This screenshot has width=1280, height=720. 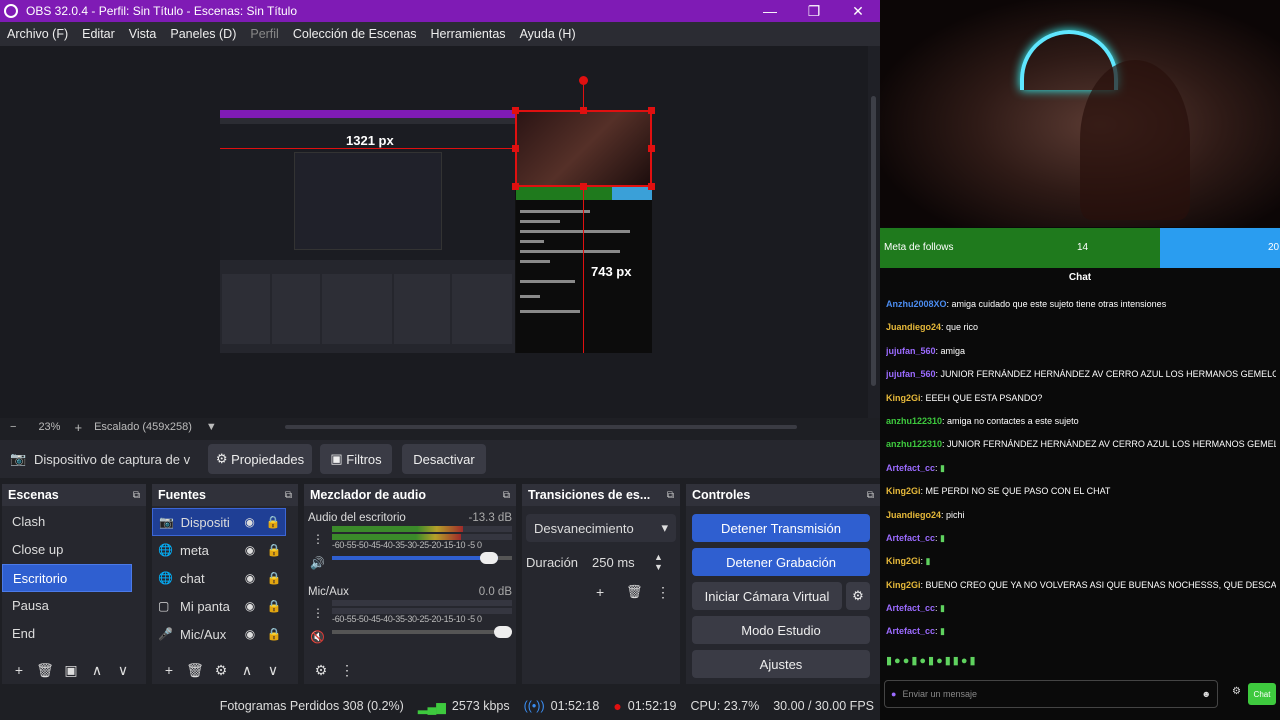 What do you see at coordinates (260, 459) in the screenshot?
I see `properties-button: ⚙ Propiedades` at bounding box center [260, 459].